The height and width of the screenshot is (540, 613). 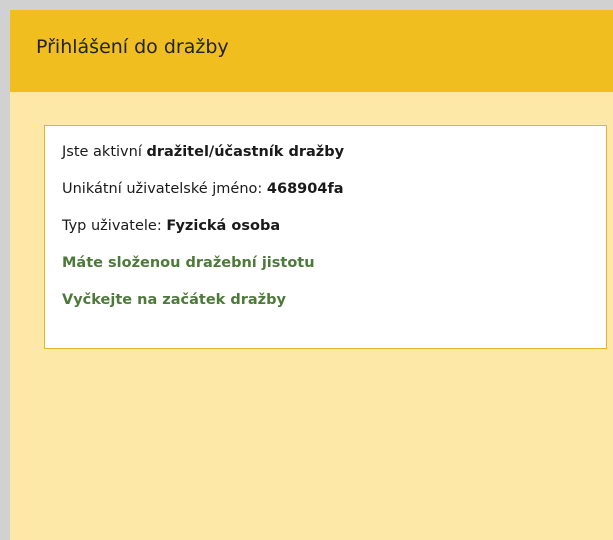 I want to click on active-status-label: Jste aktivní, so click(x=104, y=152).